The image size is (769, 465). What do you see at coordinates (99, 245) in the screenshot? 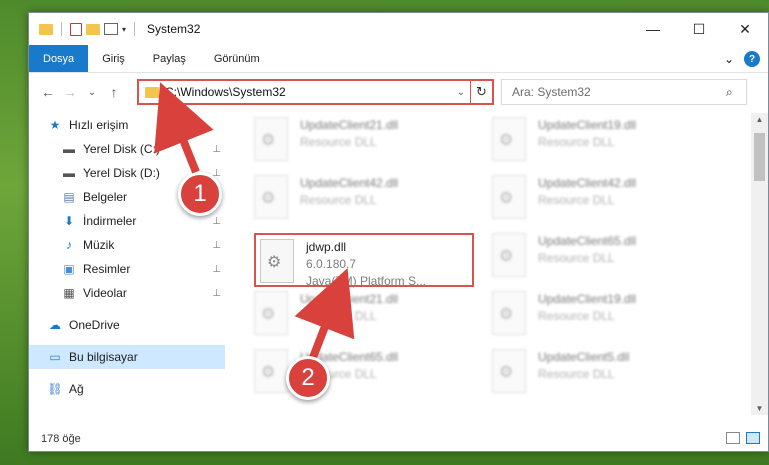
I see `sidebar-item-label: Müzik` at bounding box center [99, 245].